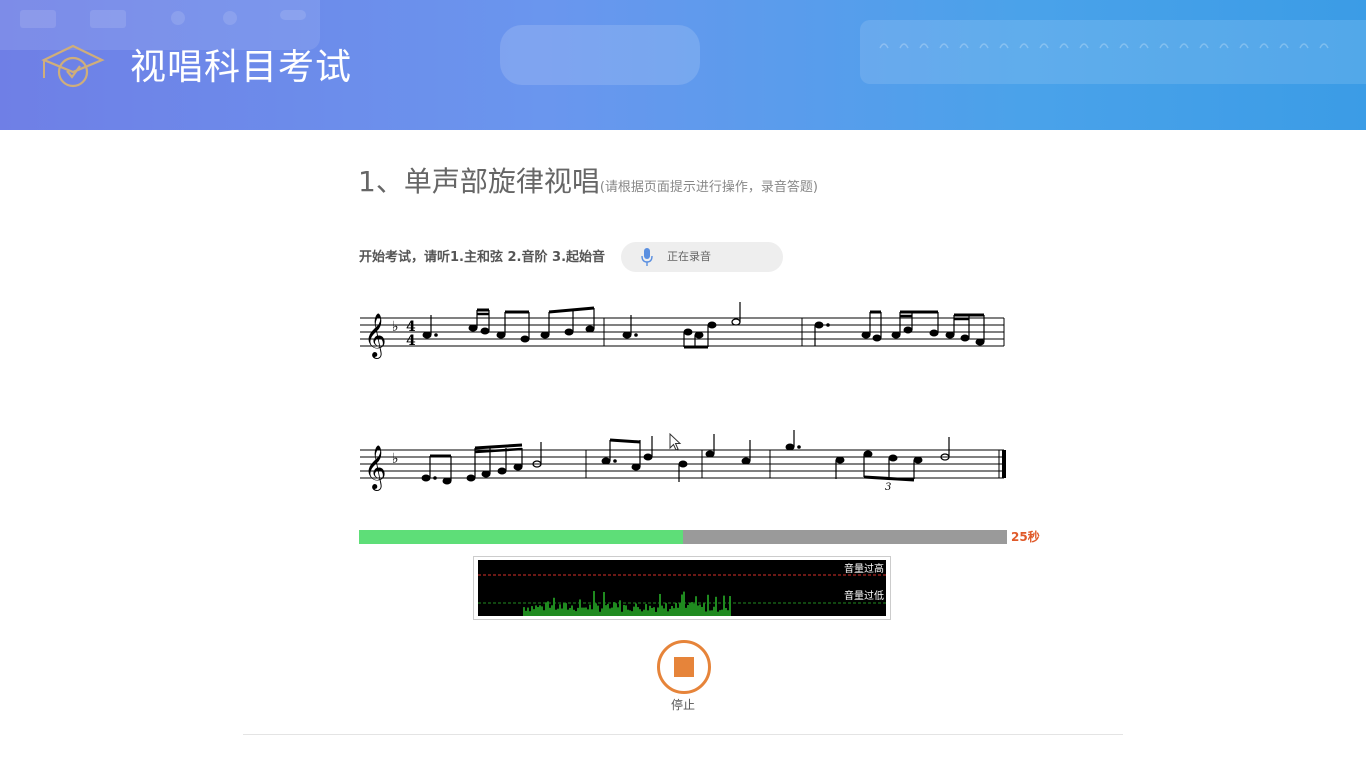 This screenshot has width=1366, height=768. What do you see at coordinates (682, 705) in the screenshot?
I see `stop-button-label: 停止` at bounding box center [682, 705].